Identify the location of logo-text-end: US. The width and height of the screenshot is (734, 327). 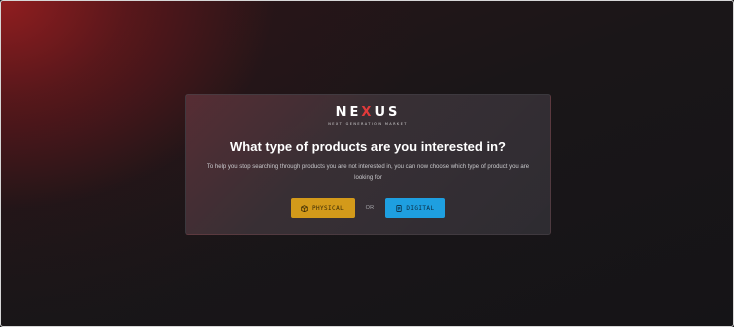
(387, 112).